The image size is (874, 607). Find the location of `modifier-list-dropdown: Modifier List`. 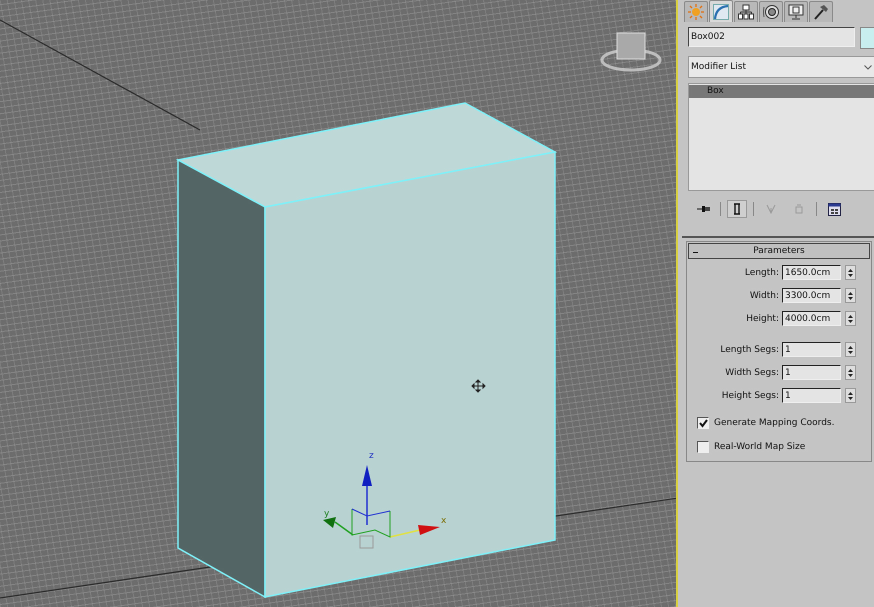

modifier-list-dropdown: Modifier List is located at coordinates (781, 67).